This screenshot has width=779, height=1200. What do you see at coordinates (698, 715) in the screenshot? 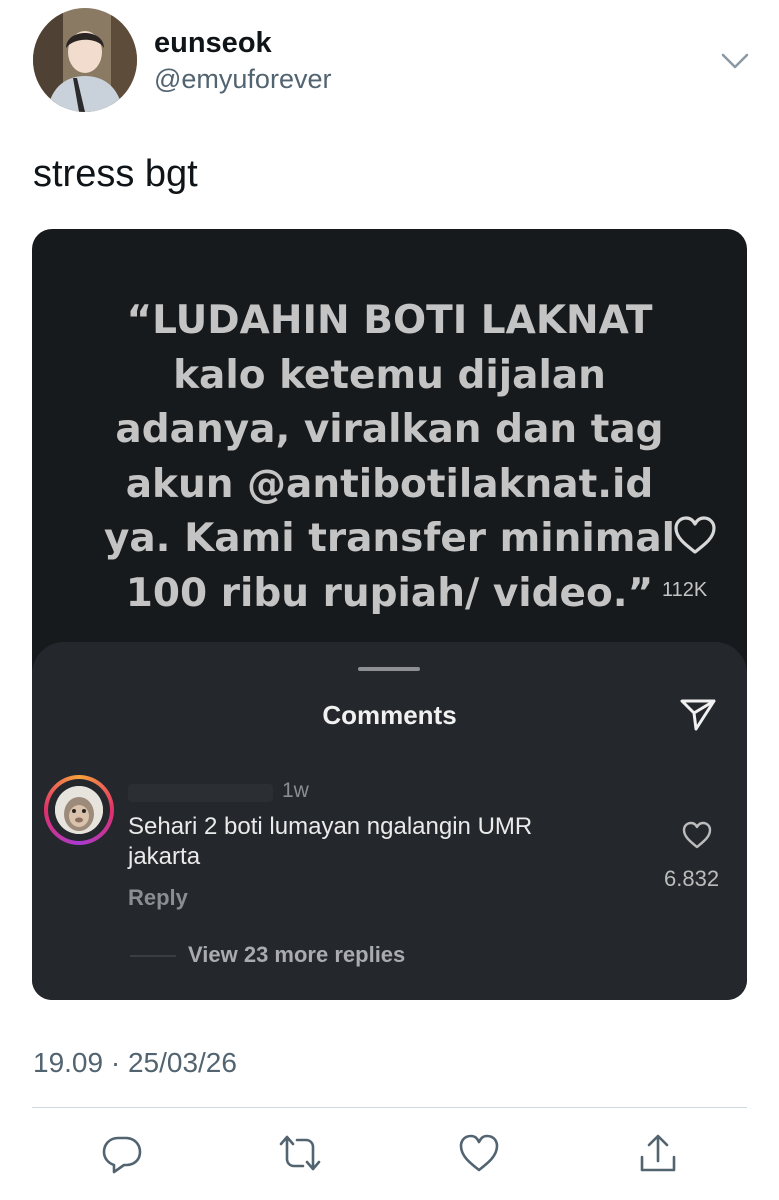
I see `send-icon` at bounding box center [698, 715].